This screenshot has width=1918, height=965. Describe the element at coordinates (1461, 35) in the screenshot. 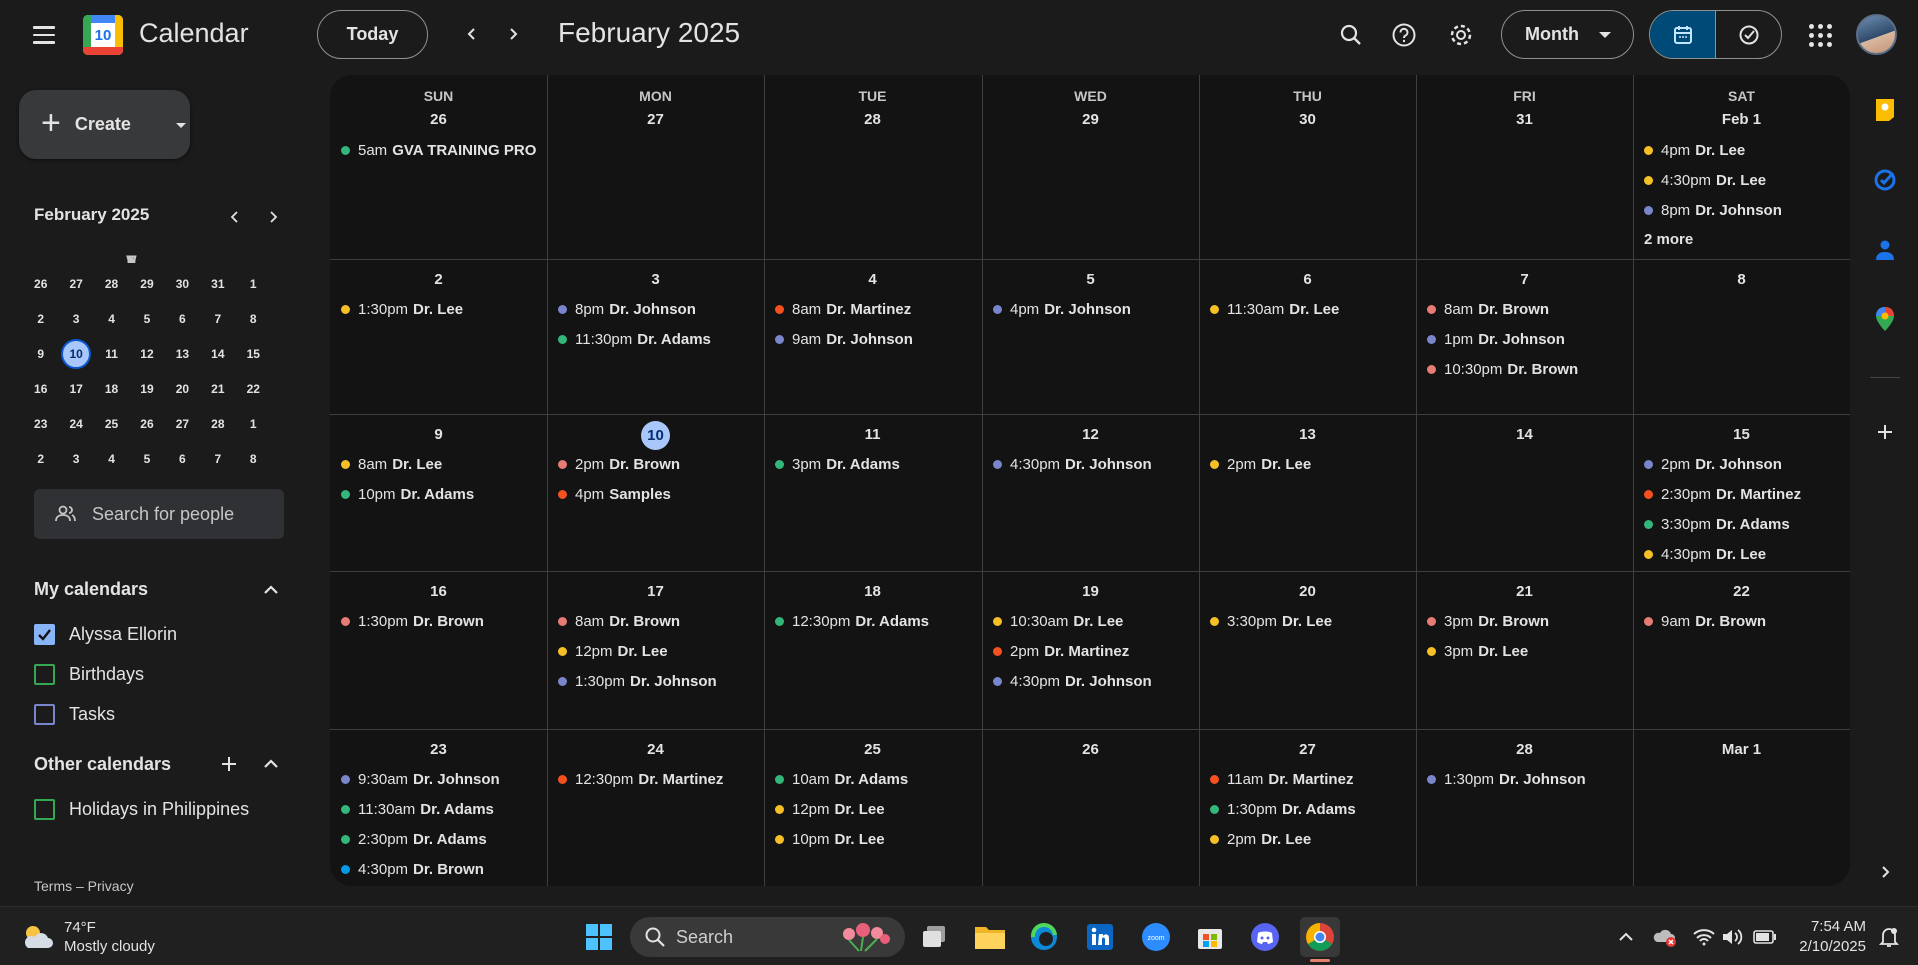

I see `settings-button` at that location.